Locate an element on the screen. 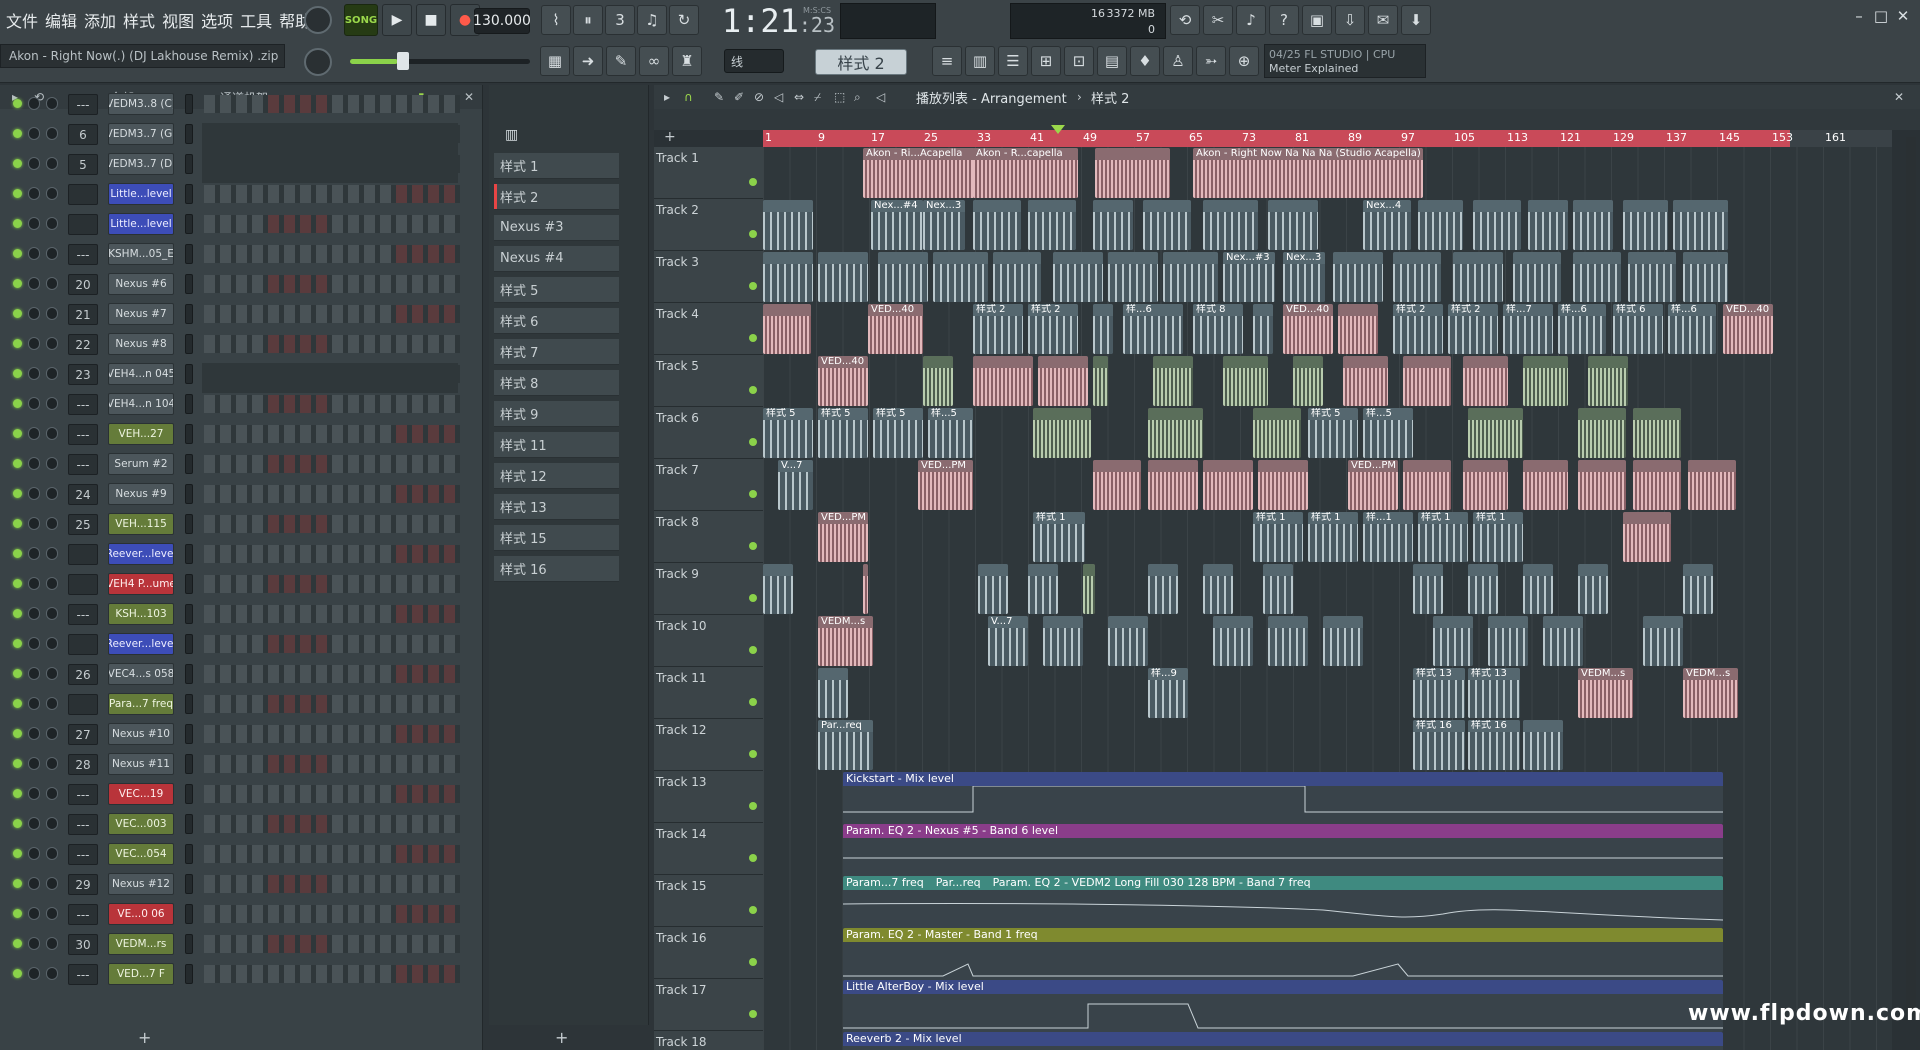  channel-name-button: Nexus #8 is located at coordinates (141, 344).